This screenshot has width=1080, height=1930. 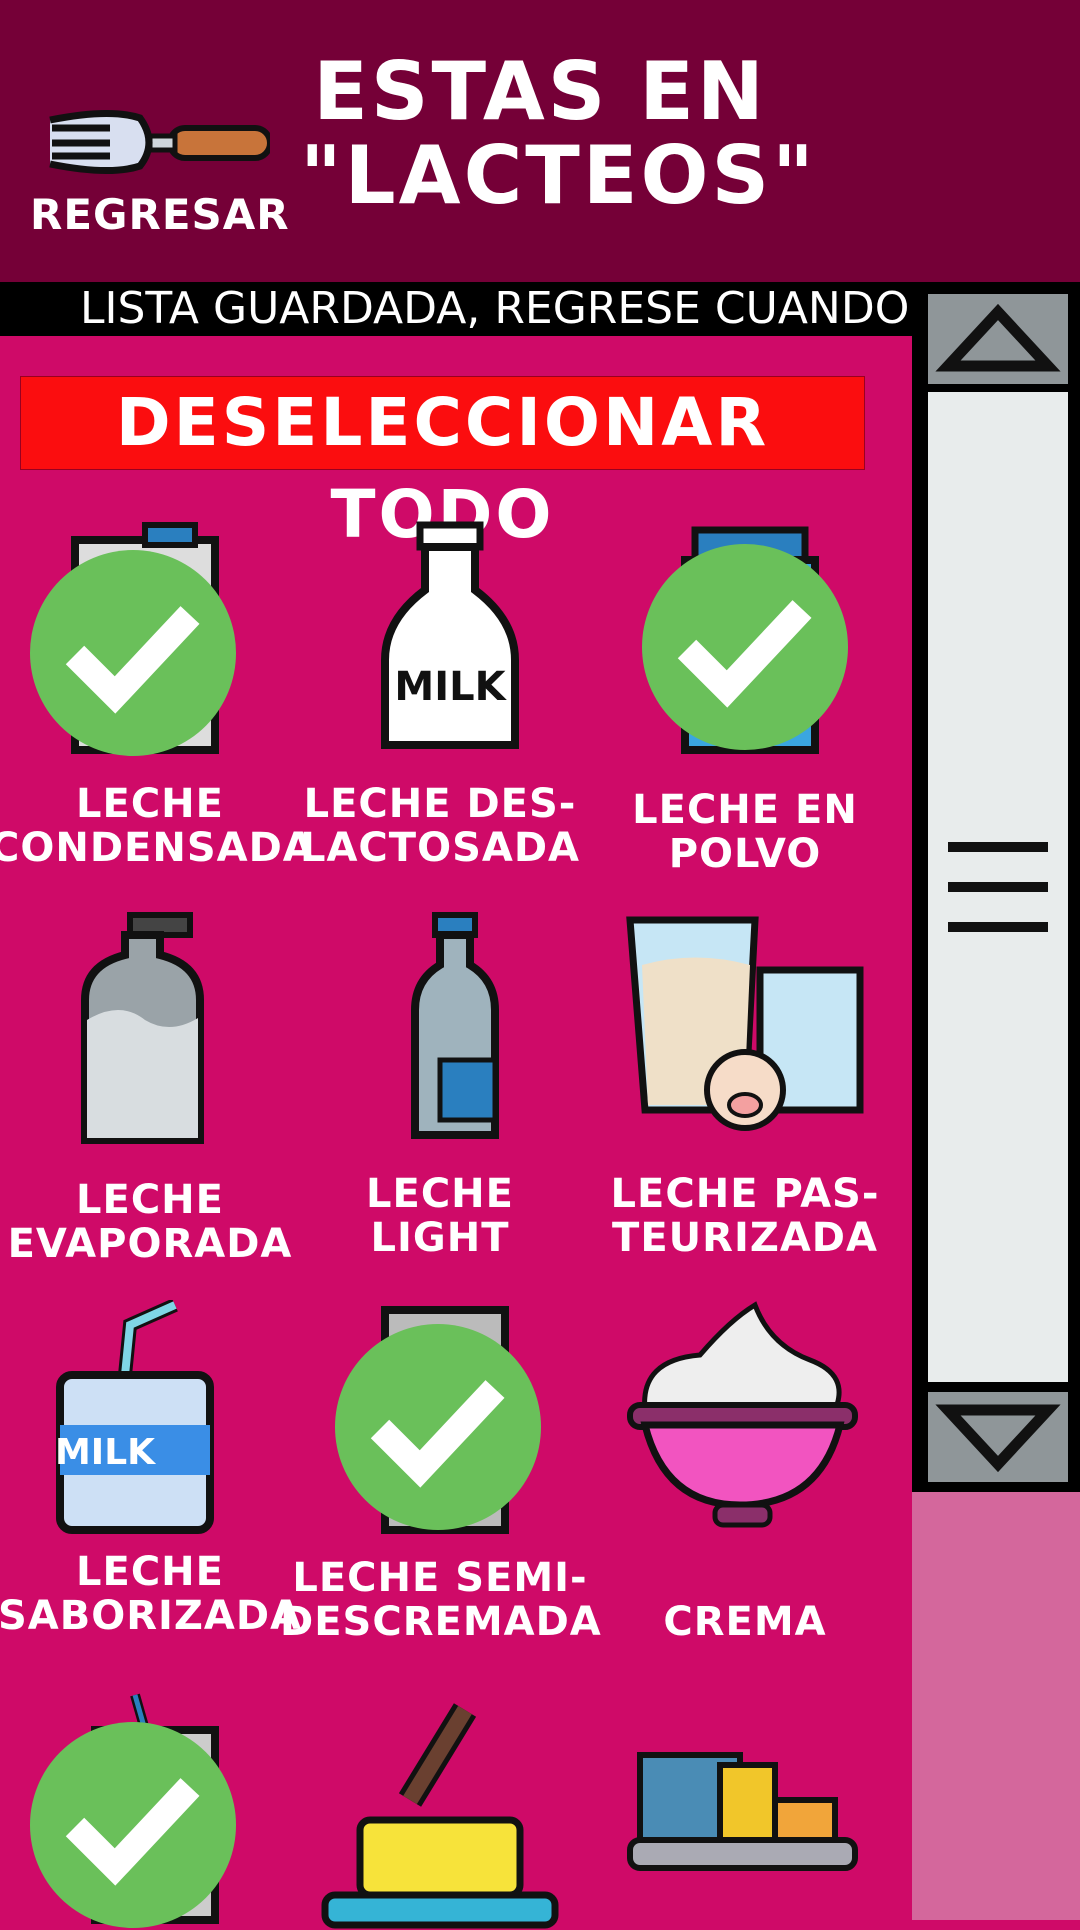 I want to click on scrollbar, so click(x=996, y=887).